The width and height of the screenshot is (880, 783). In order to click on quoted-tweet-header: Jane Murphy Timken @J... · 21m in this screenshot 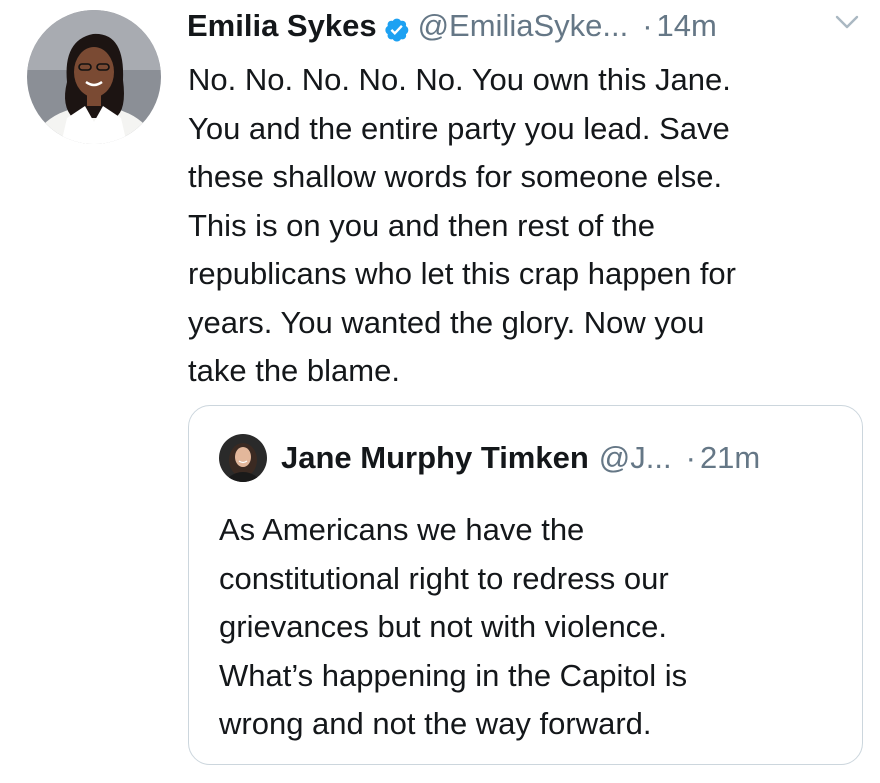, I will do `click(520, 458)`.